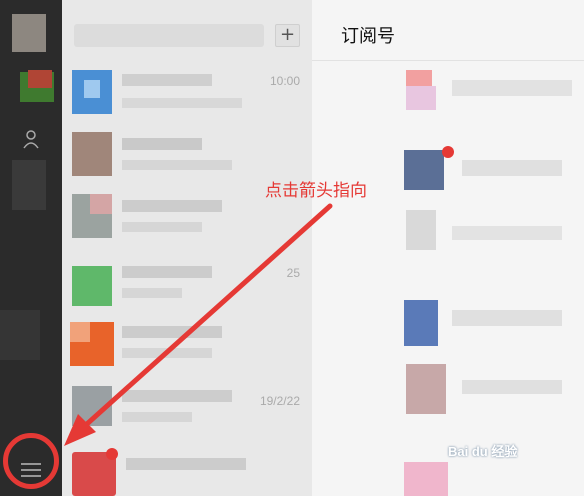 The width and height of the screenshot is (584, 496). I want to click on add-button: +, so click(287, 35).